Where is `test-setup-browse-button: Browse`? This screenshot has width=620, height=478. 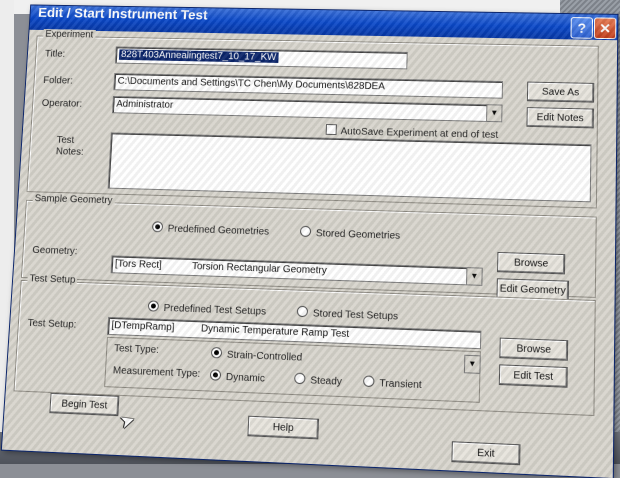 test-setup-browse-button: Browse is located at coordinates (534, 349).